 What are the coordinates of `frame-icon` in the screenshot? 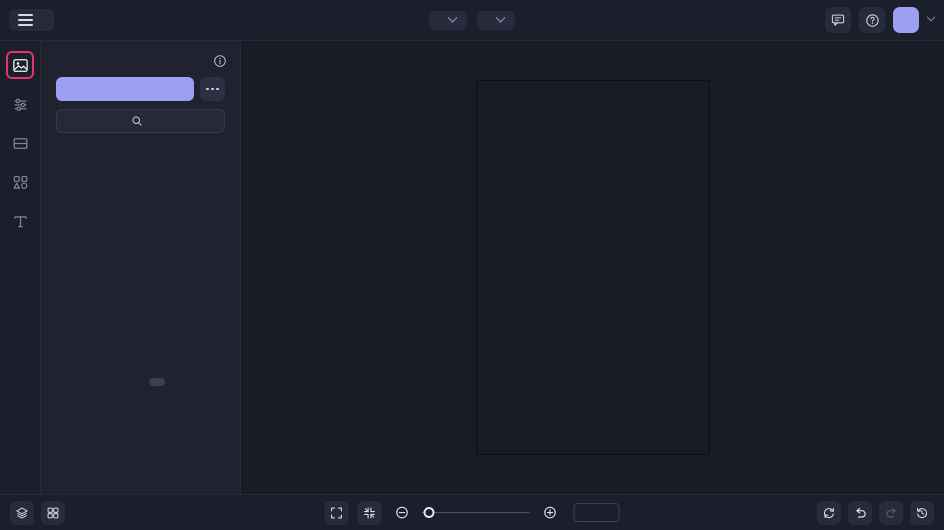 It's located at (20, 143).